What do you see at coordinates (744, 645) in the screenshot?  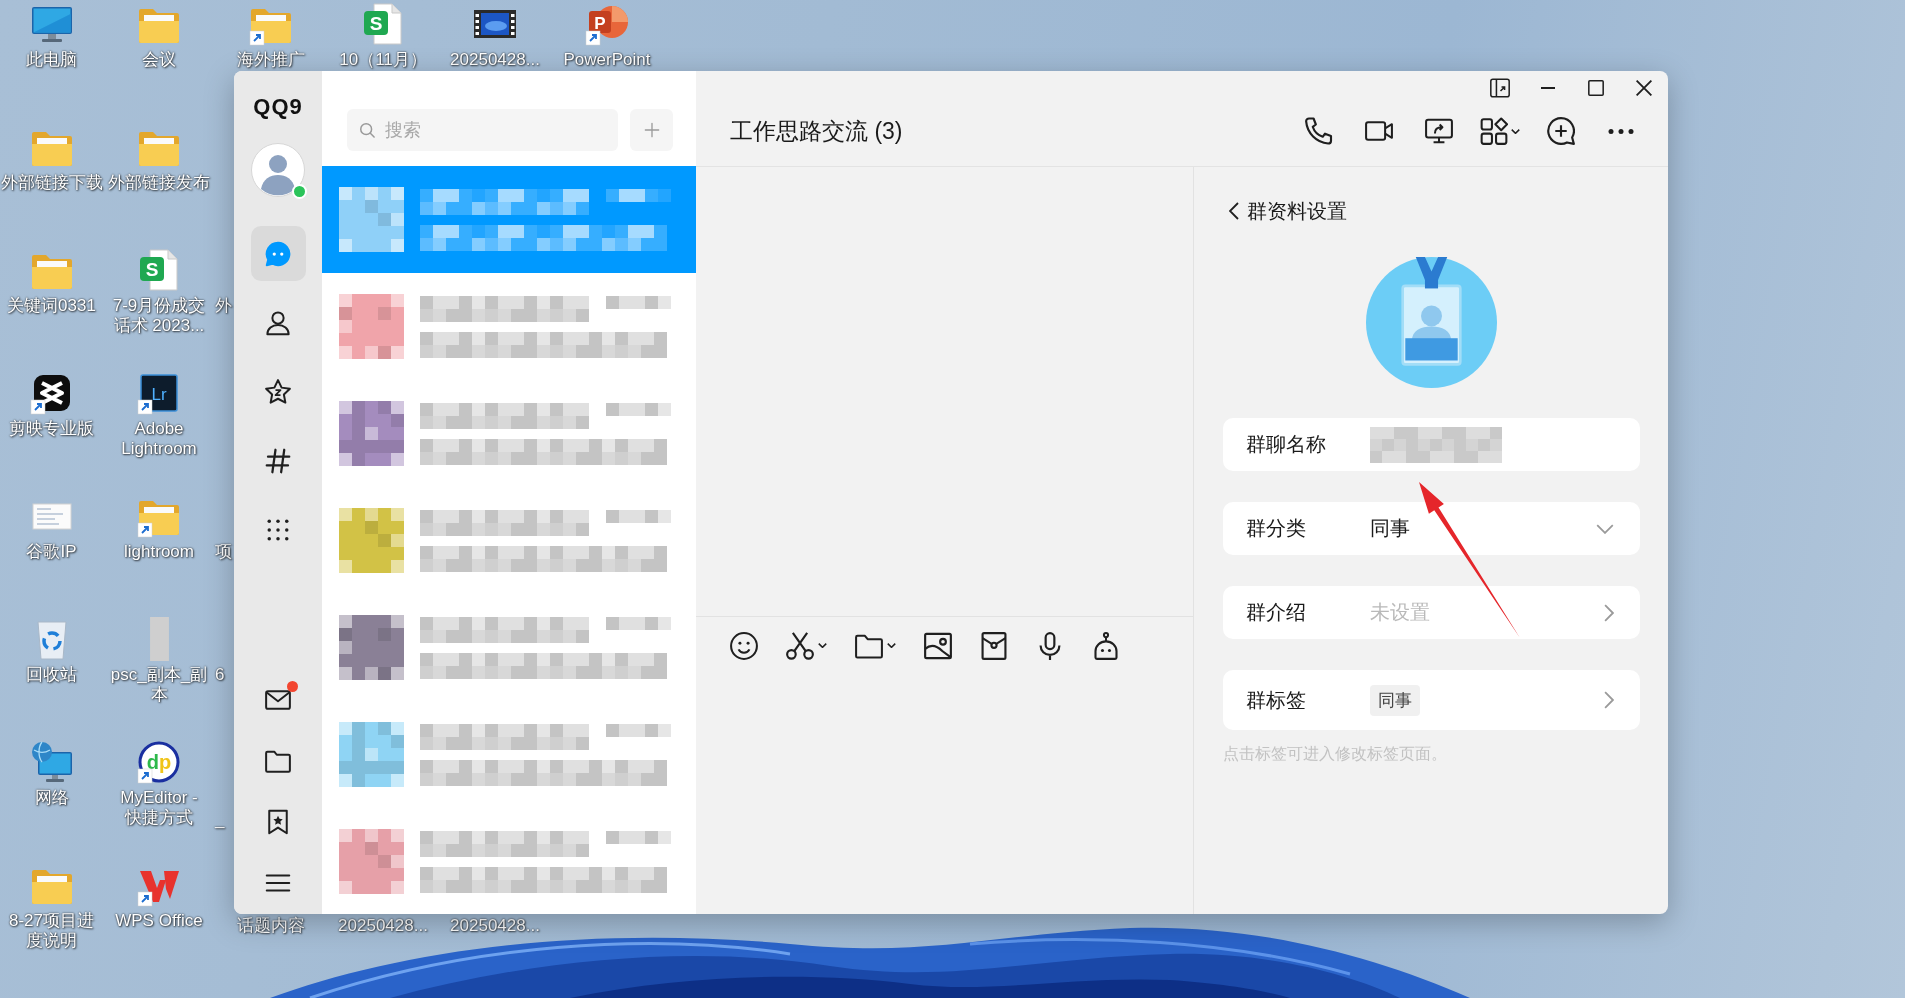 I see `smiley-icon` at bounding box center [744, 645].